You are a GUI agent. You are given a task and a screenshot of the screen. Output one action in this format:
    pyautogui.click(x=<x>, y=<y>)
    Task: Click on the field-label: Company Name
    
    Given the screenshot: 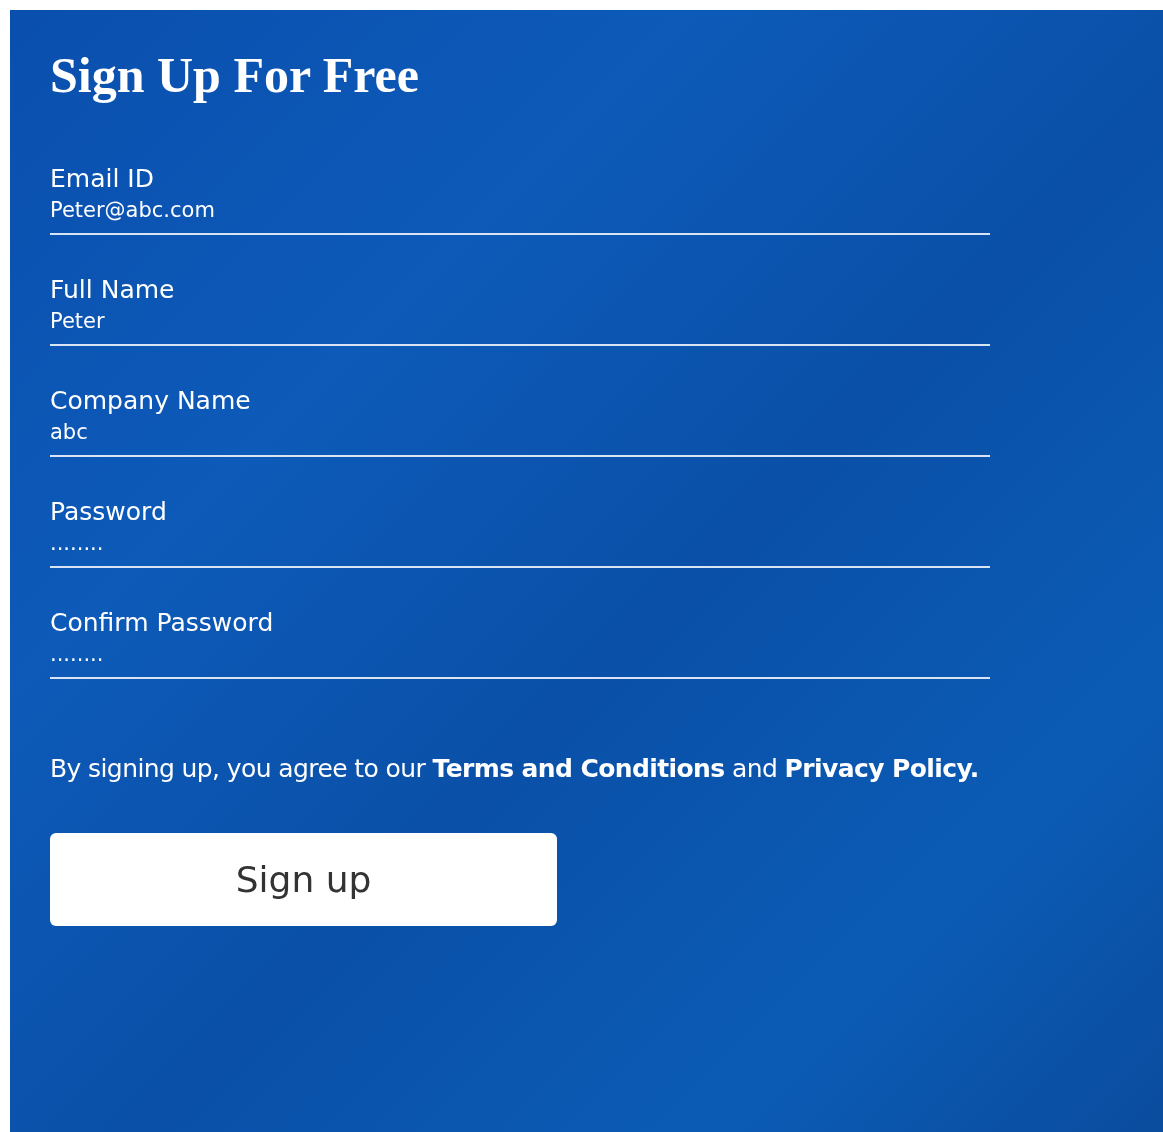 What is the action you would take?
    pyautogui.click(x=151, y=401)
    